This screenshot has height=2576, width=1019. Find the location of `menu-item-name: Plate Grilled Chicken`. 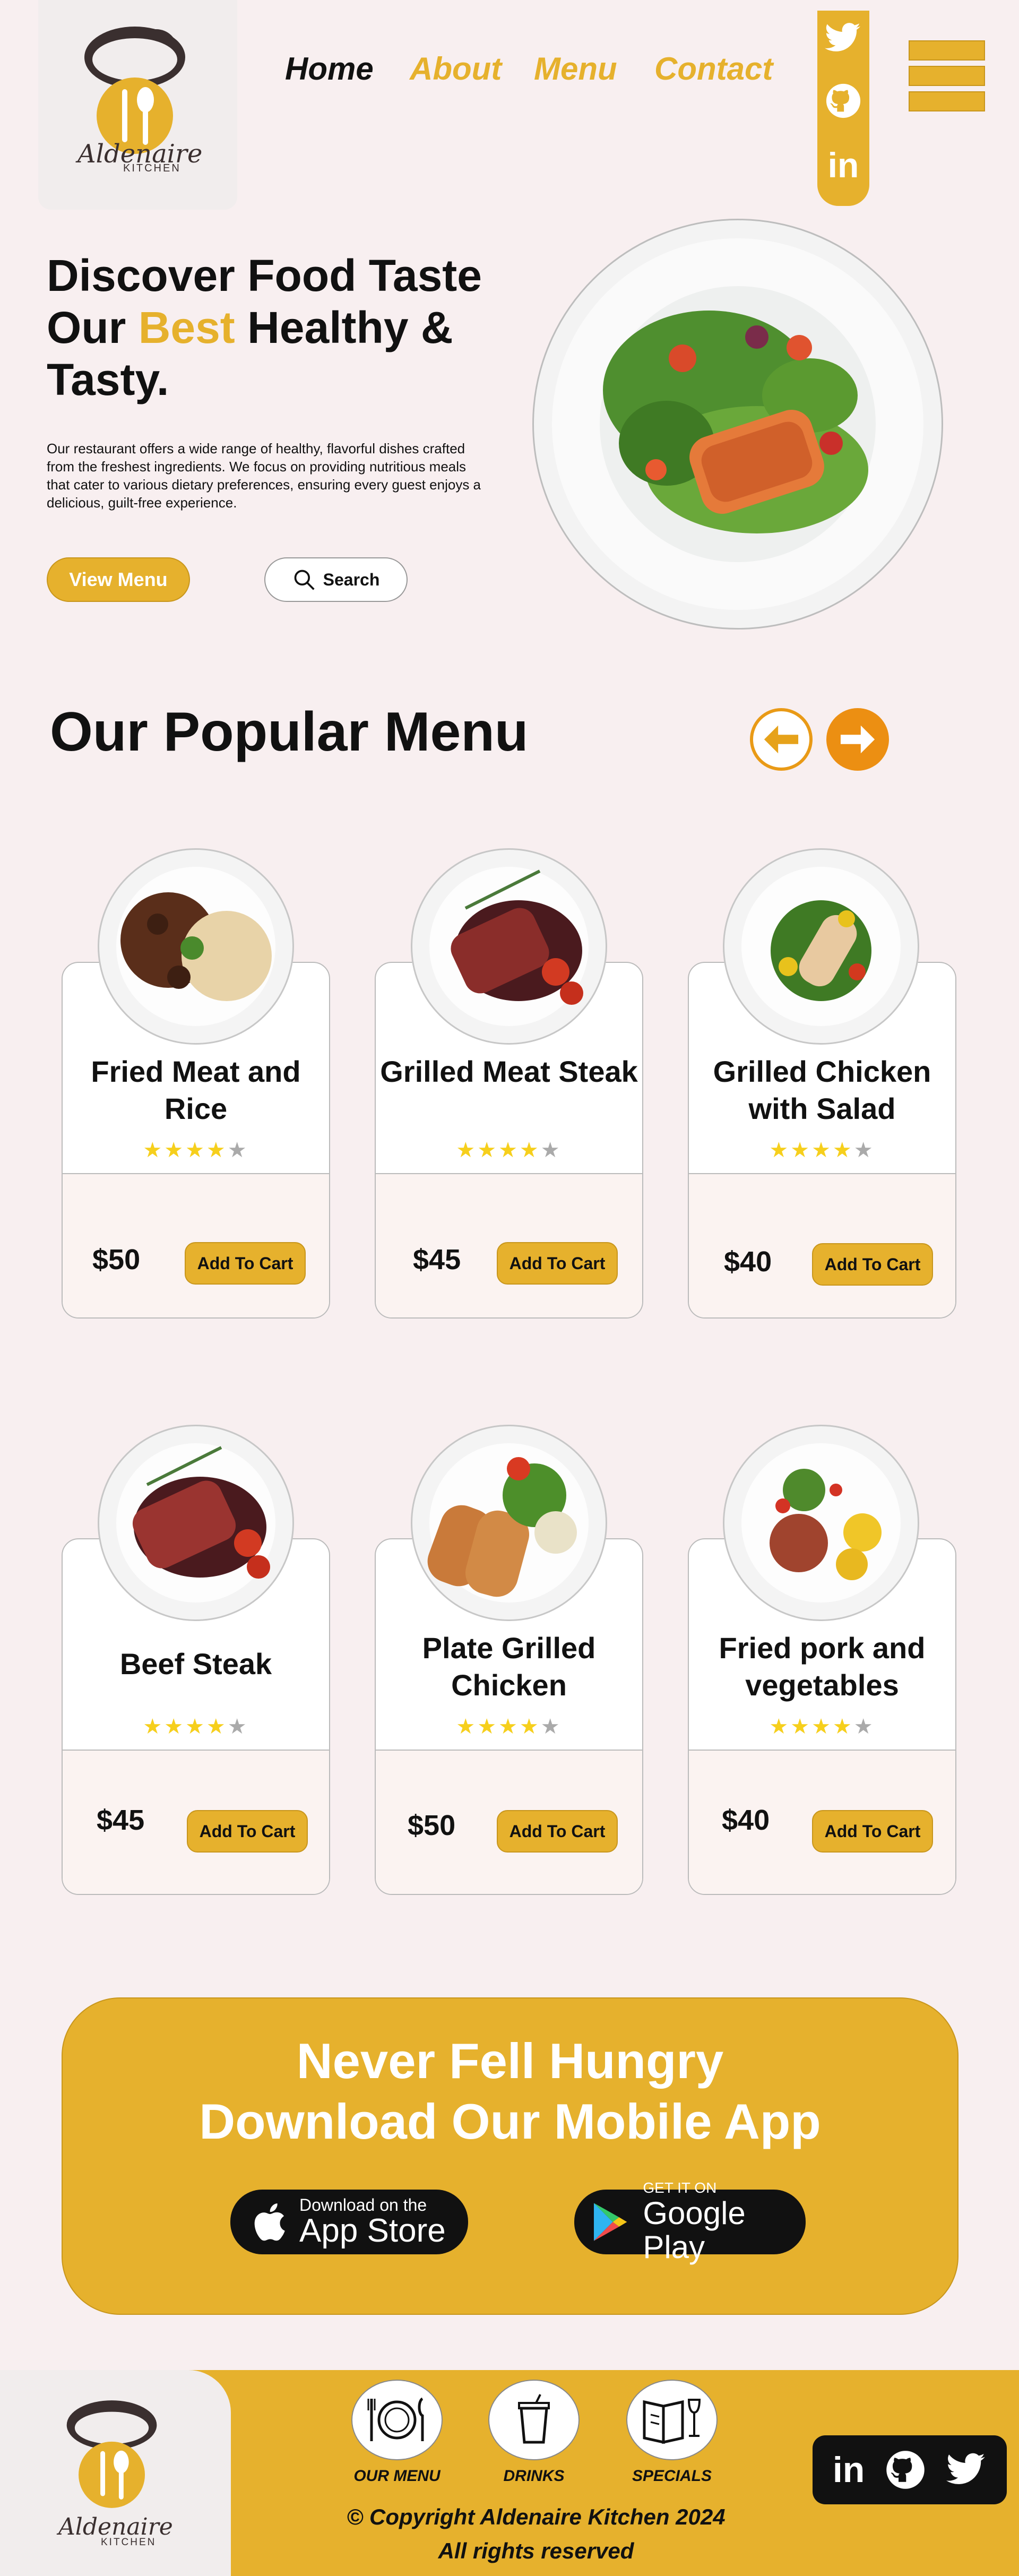

menu-item-name: Plate Grilled Chicken is located at coordinates (509, 1666).